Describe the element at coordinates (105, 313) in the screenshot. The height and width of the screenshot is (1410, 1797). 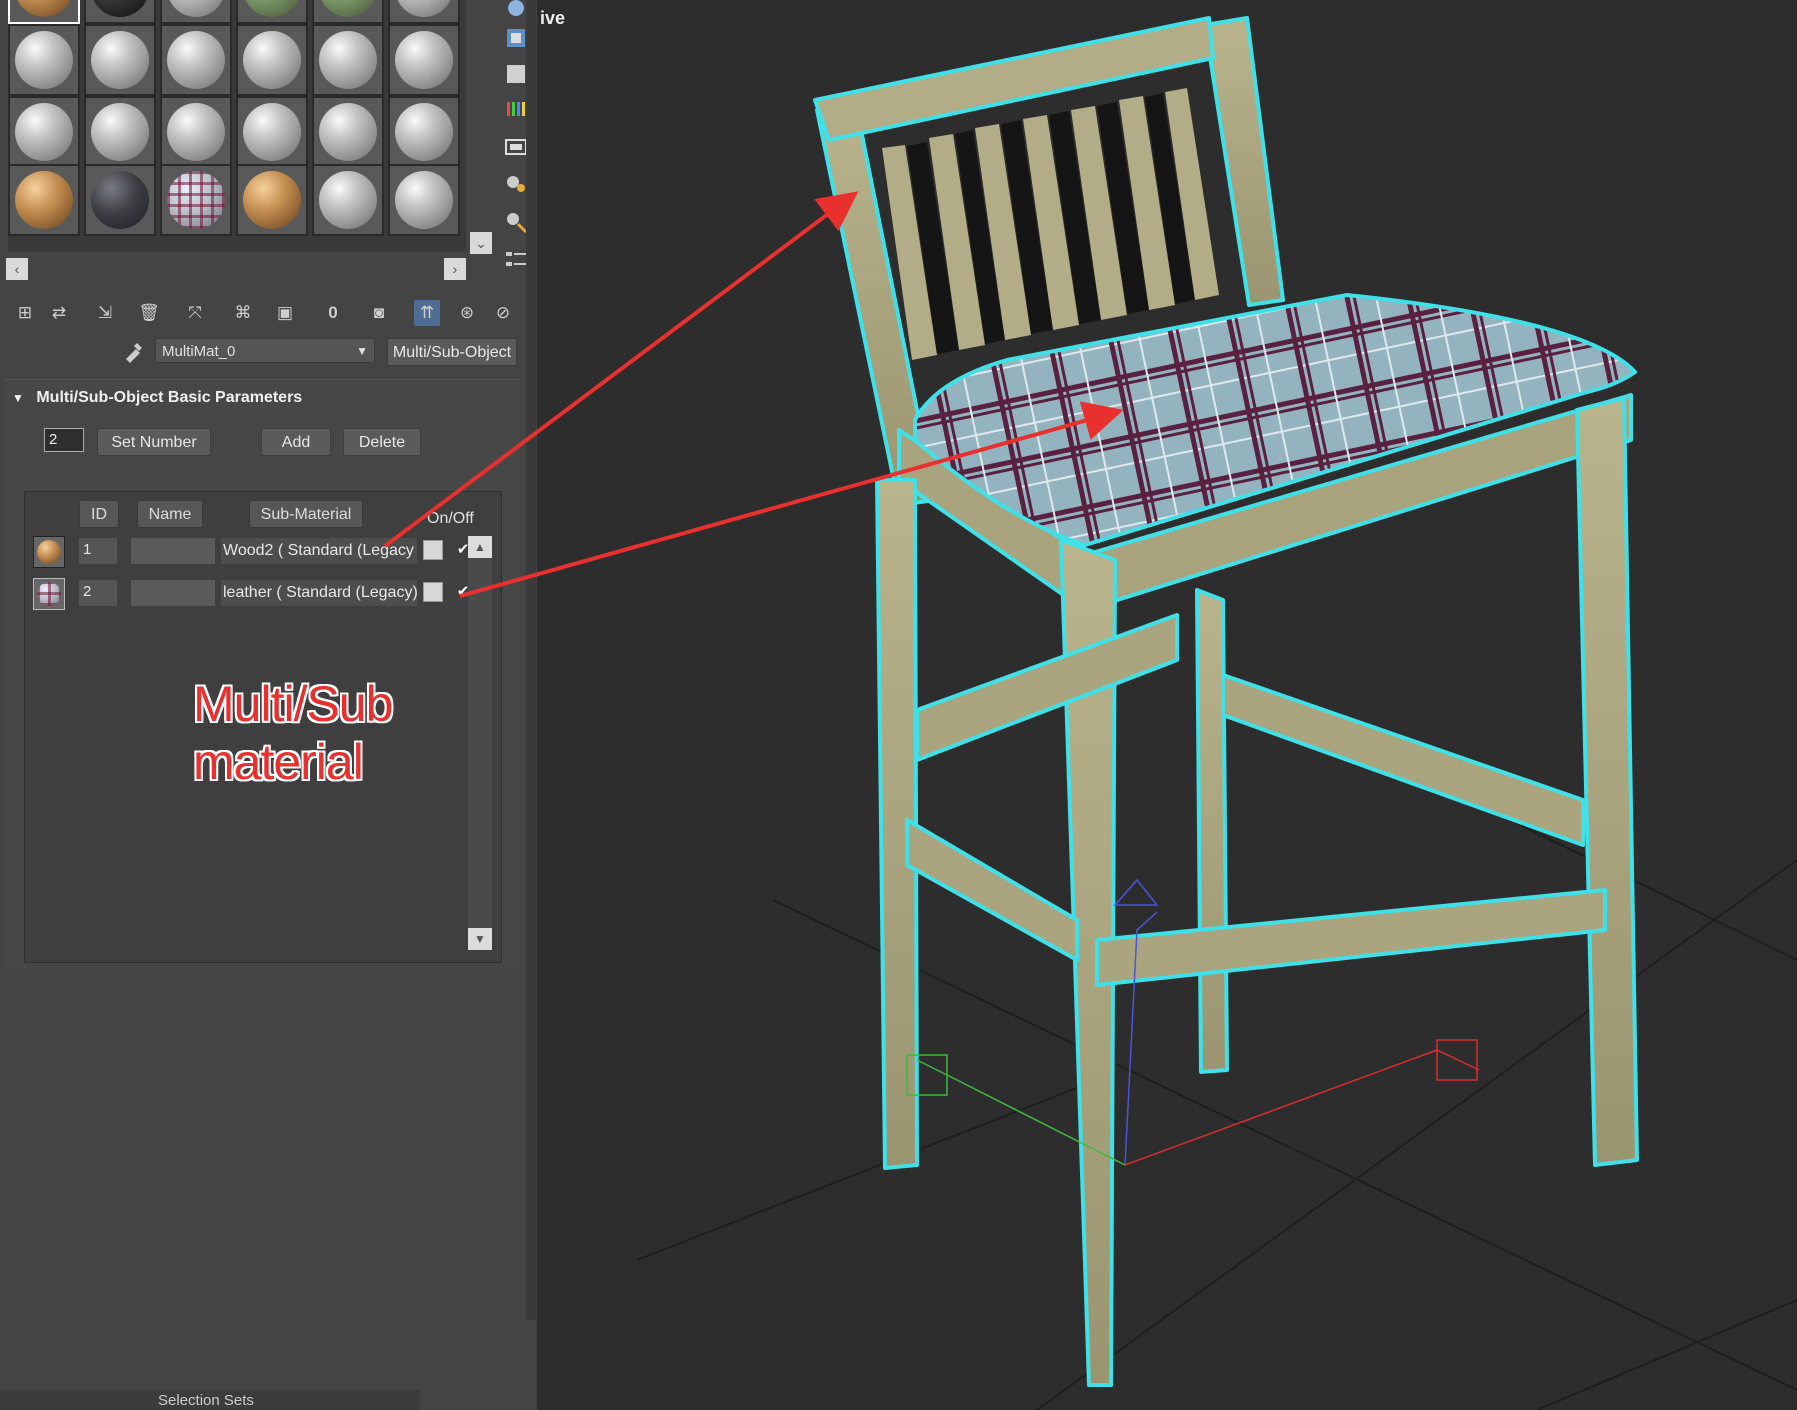
I see `assign-to-selection-icon: ⇲` at that location.